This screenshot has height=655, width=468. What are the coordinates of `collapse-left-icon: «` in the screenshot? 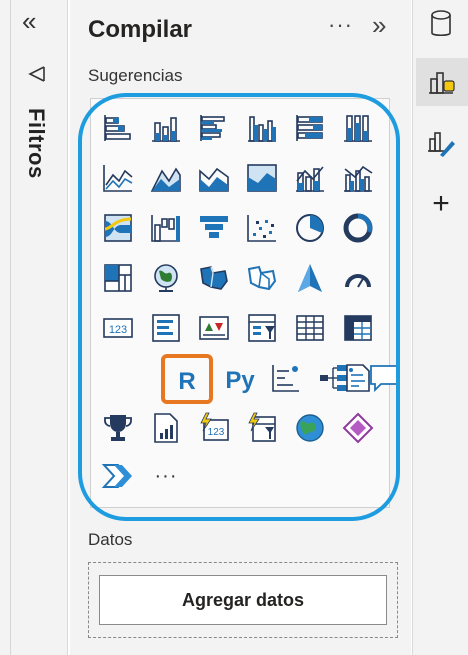 It's located at (29, 21).